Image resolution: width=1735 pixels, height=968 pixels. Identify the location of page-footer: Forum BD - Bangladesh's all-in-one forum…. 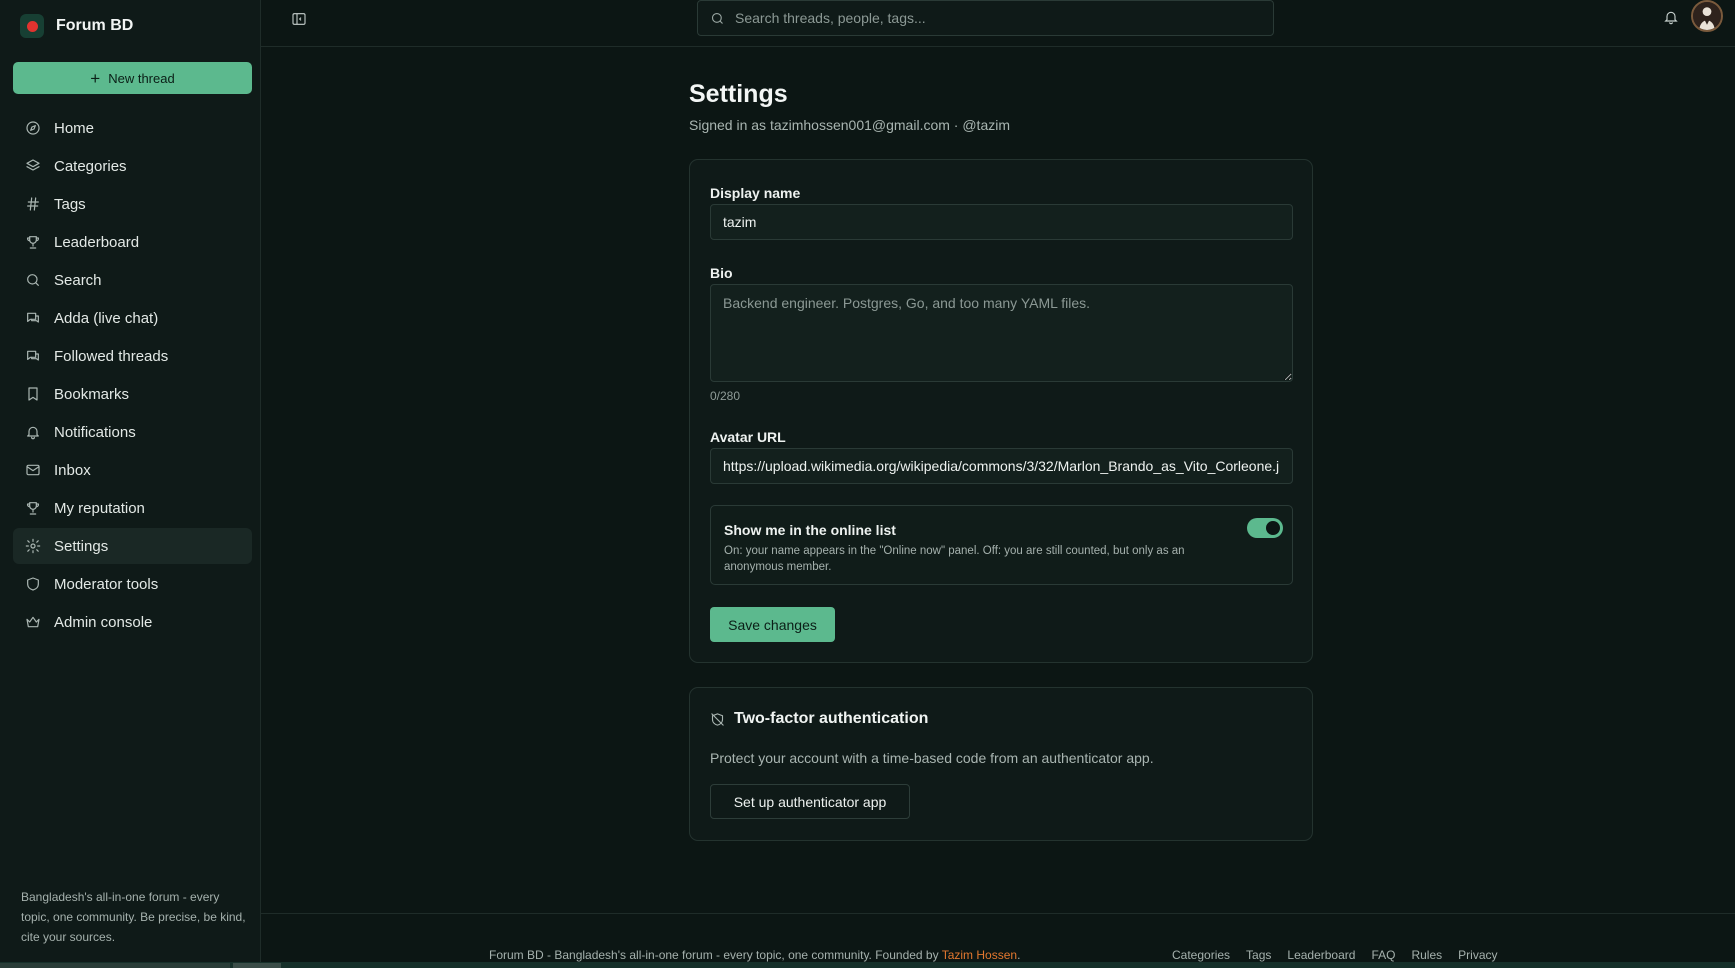
(998, 940).